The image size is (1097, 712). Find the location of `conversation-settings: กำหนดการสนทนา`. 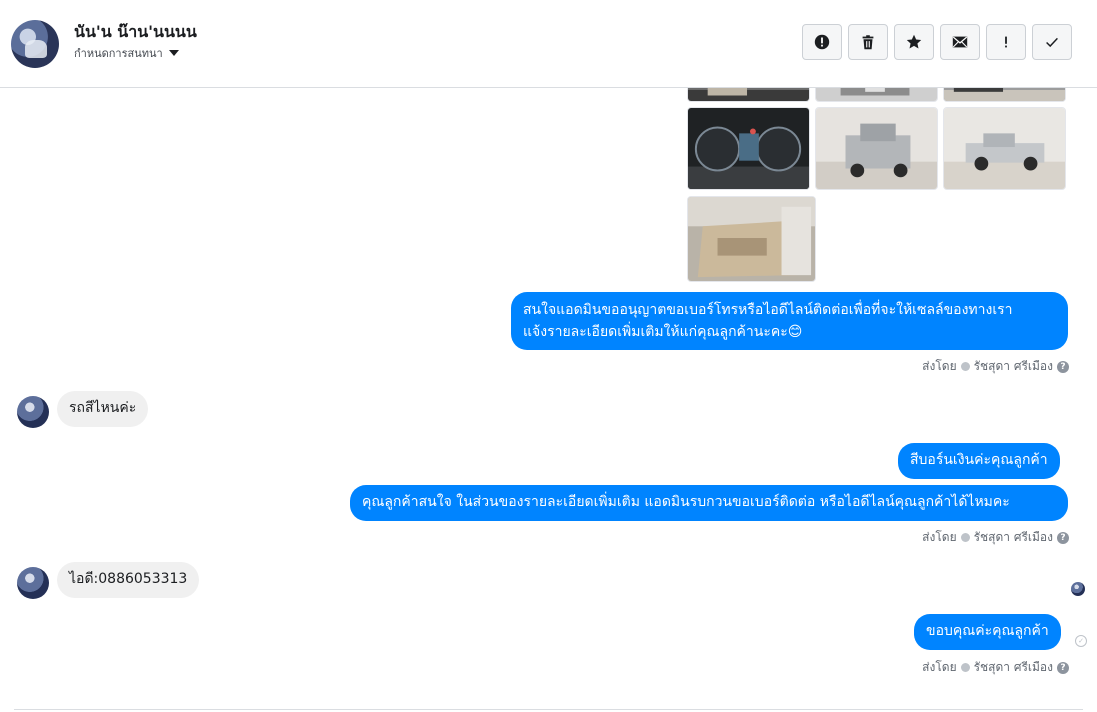

conversation-settings: กำหนดการสนทนา is located at coordinates (126, 53).